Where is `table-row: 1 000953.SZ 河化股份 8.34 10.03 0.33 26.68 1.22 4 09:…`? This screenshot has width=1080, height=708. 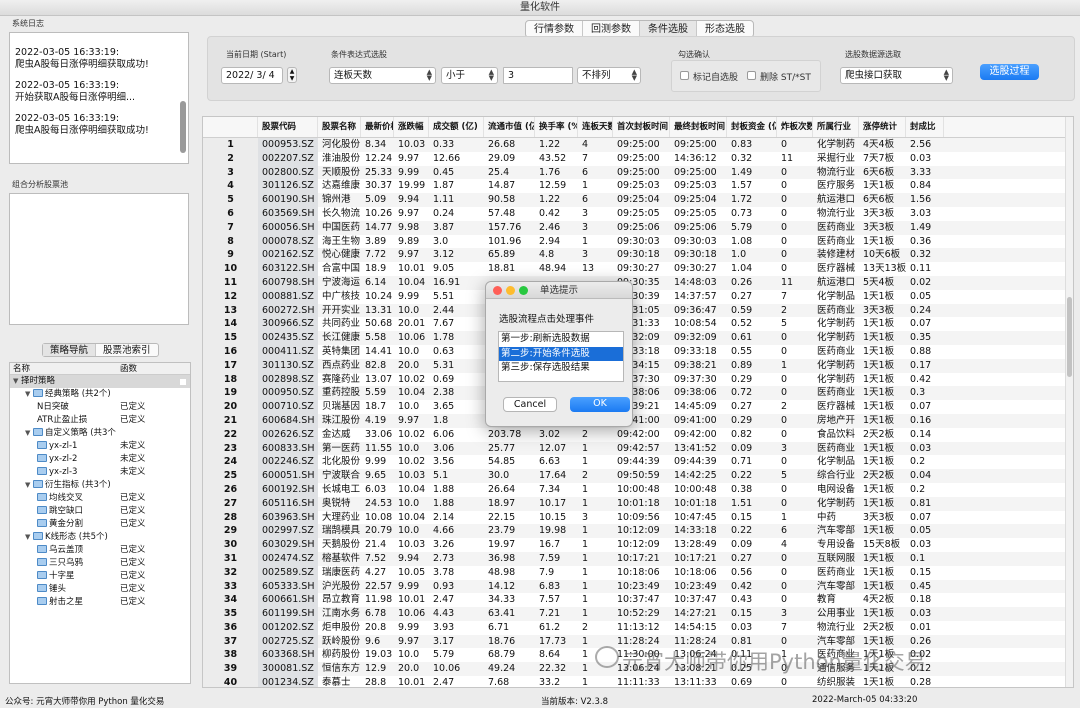
table-row: 1 000953.SZ 河化股份 8.34 10.03 0.33 26.68 1.22 4 09:… is located at coordinates (638, 145).